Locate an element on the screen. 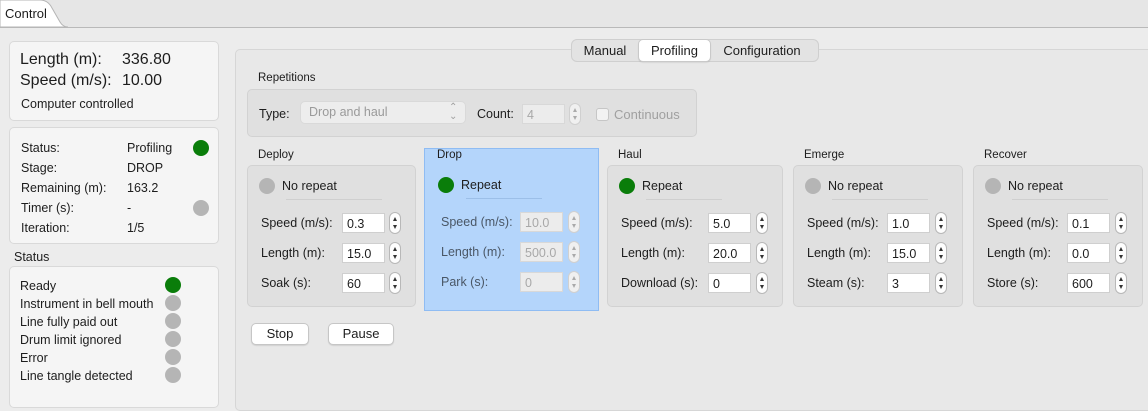 Image resolution: width=1148 pixels, height=411 pixels. control-mode-text: Computer controlled is located at coordinates (77, 104).